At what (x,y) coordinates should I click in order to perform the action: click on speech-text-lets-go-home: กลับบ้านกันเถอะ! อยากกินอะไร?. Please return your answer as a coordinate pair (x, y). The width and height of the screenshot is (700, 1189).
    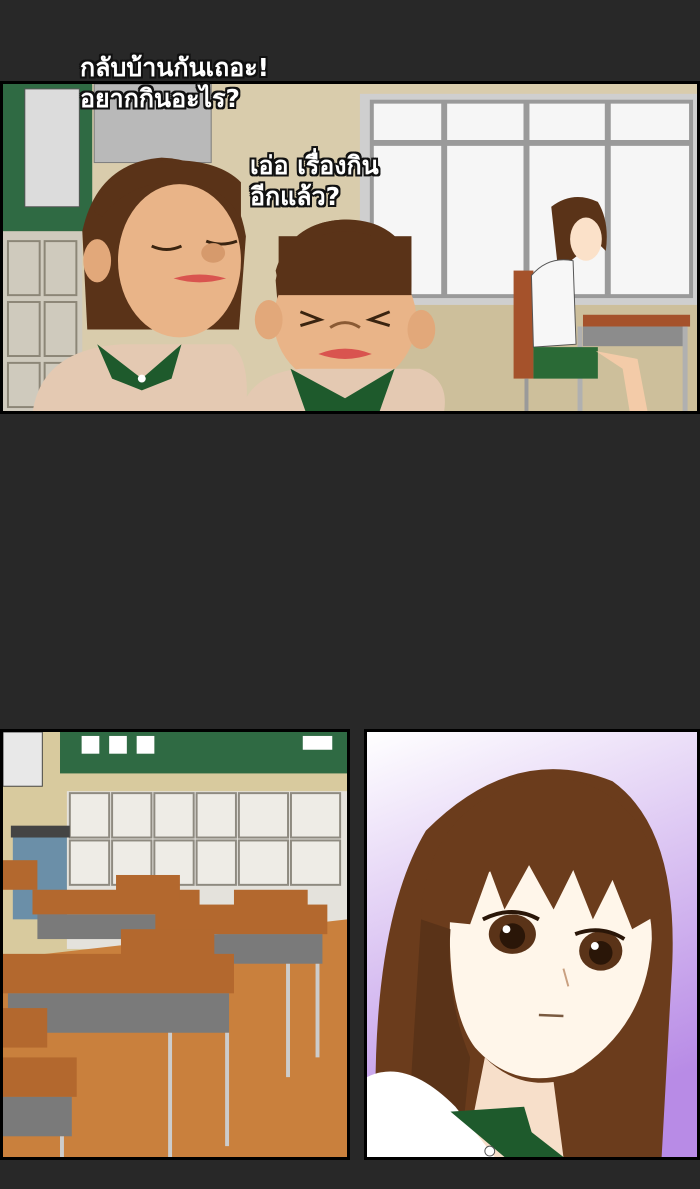
    Looking at the image, I should click on (174, 83).